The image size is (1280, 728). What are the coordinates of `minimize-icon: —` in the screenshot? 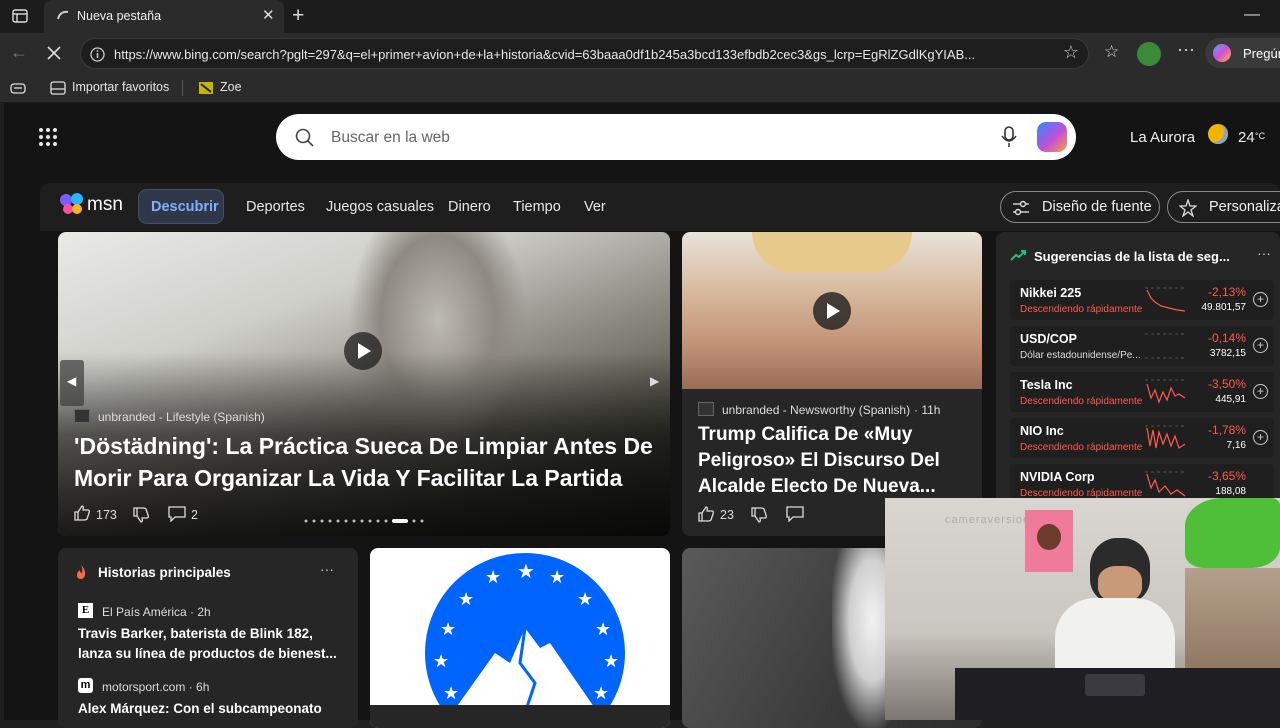 It's located at (1252, 15).